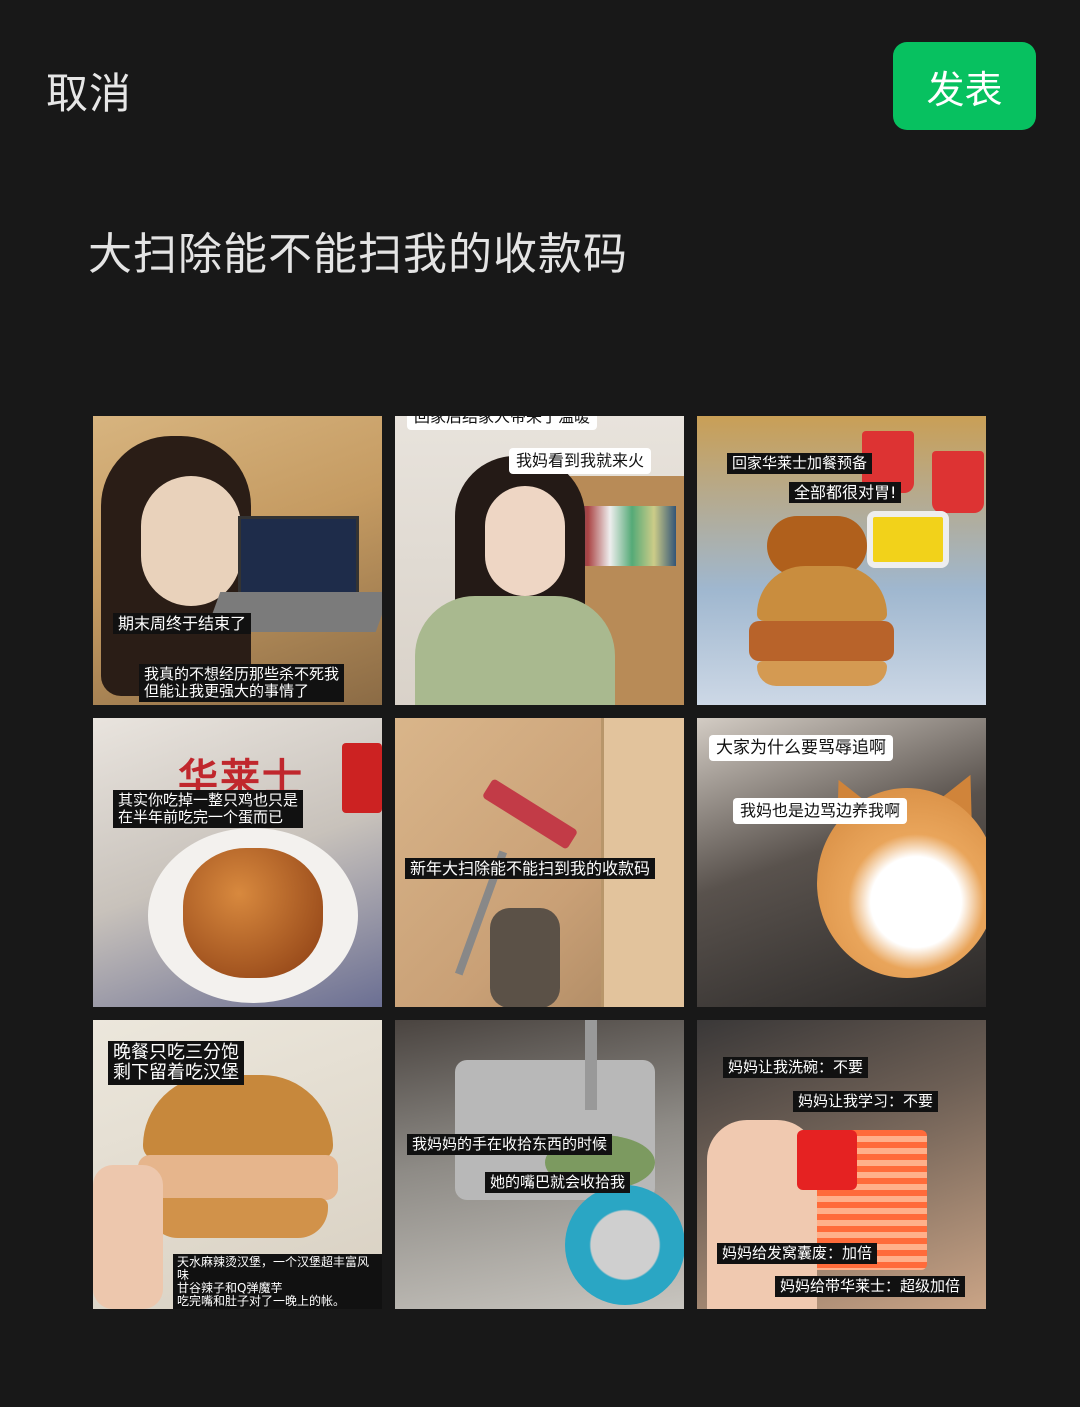  I want to click on image-thumbnail-4: 华莱士 其实你吃掉一整只鸡也只是 在半年前吃完一个蛋而已, so click(237, 862).